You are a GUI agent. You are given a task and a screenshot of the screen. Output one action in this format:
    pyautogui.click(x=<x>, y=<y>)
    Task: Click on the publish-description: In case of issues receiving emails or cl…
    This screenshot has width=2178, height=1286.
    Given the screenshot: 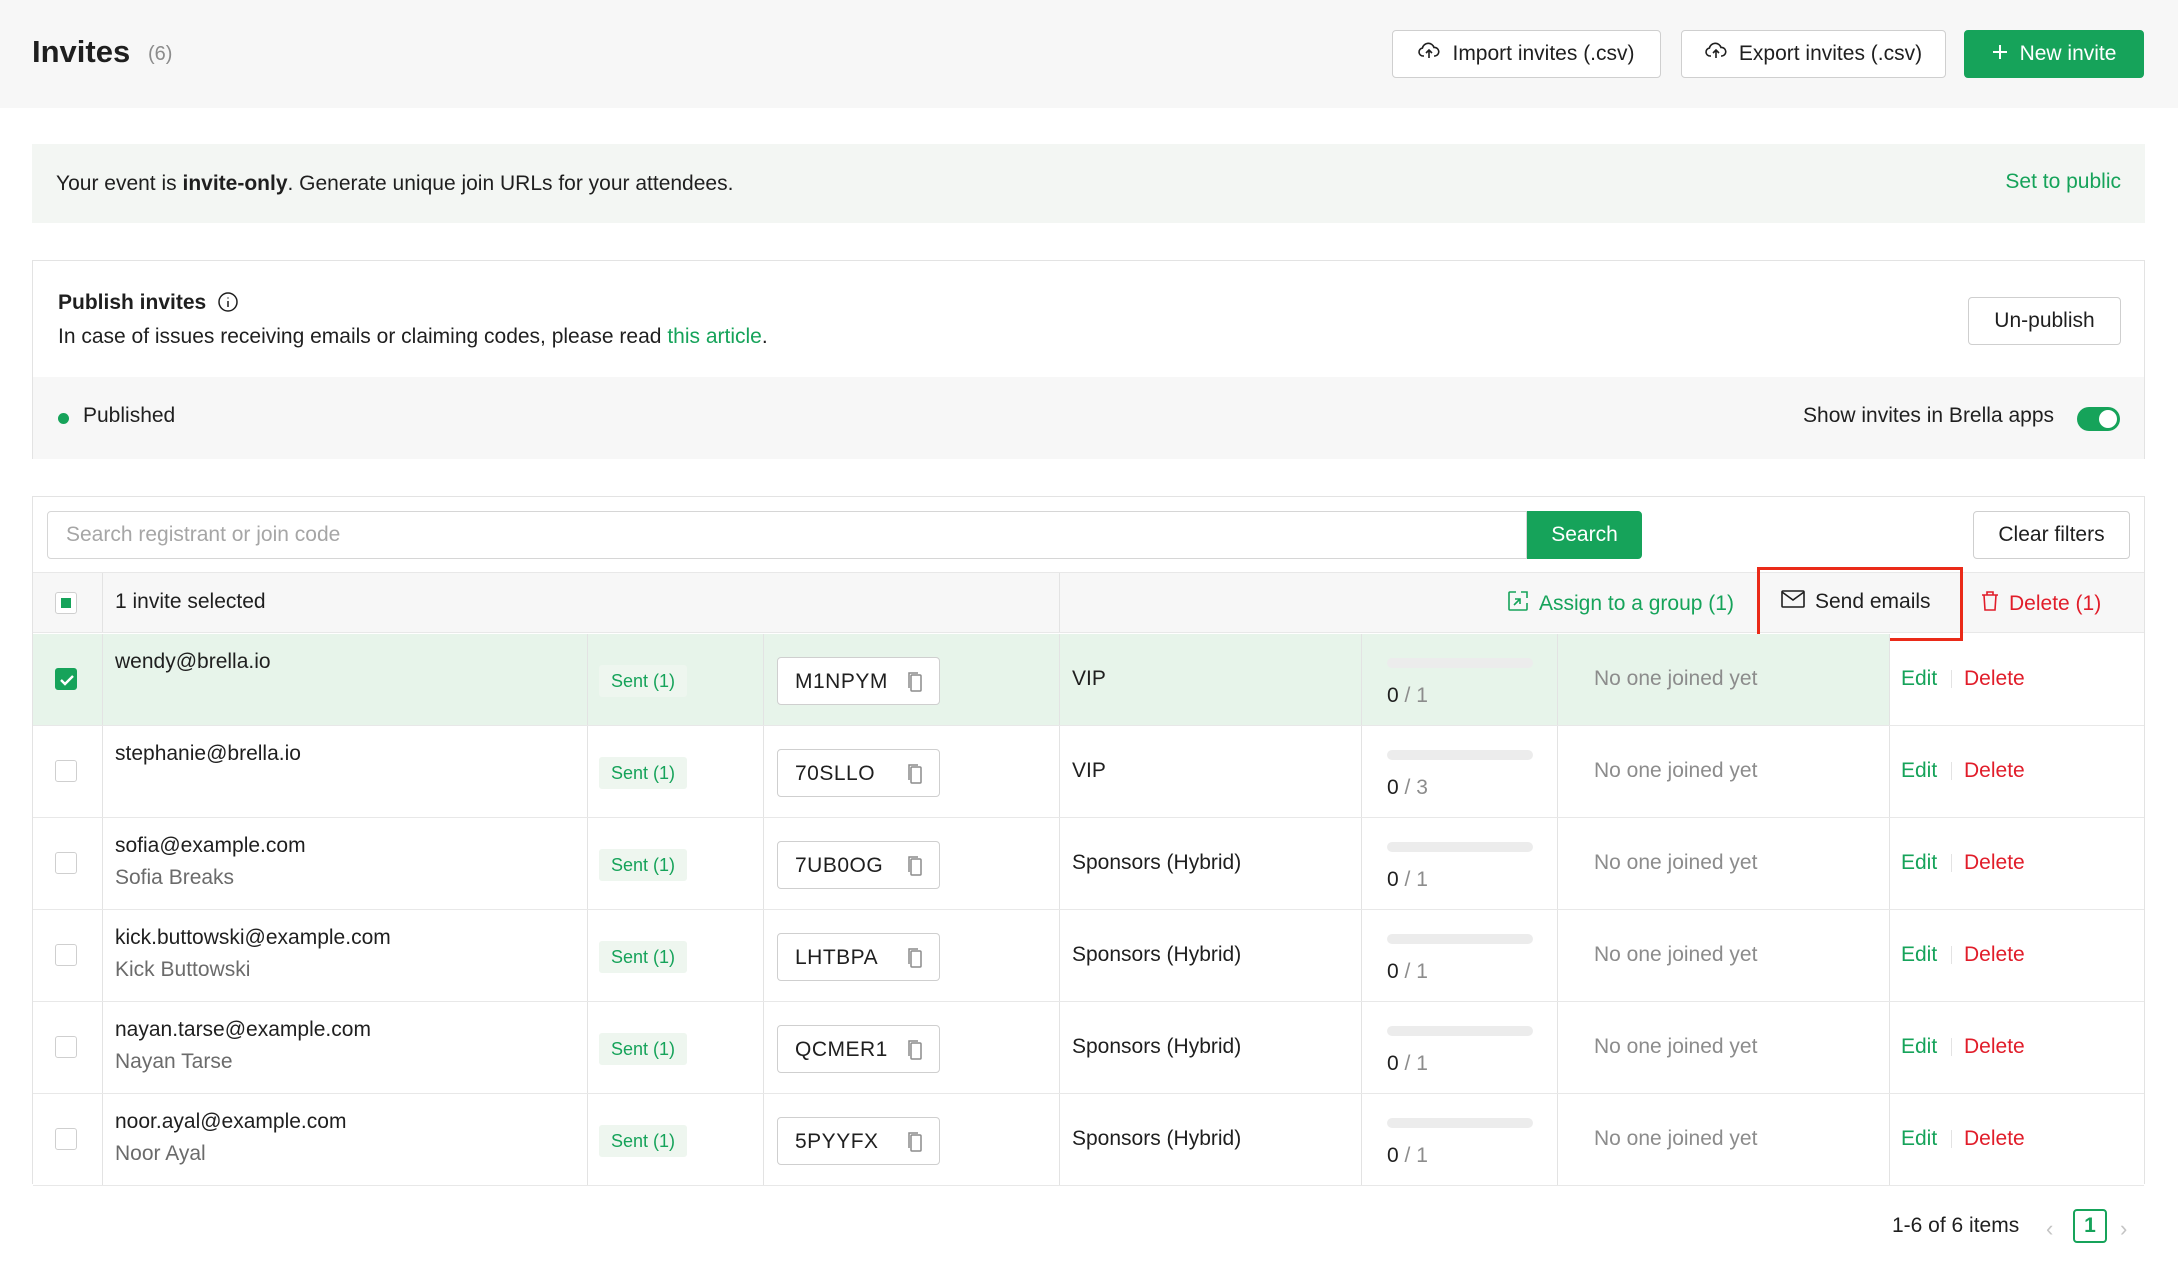 What is the action you would take?
    pyautogui.click(x=413, y=336)
    